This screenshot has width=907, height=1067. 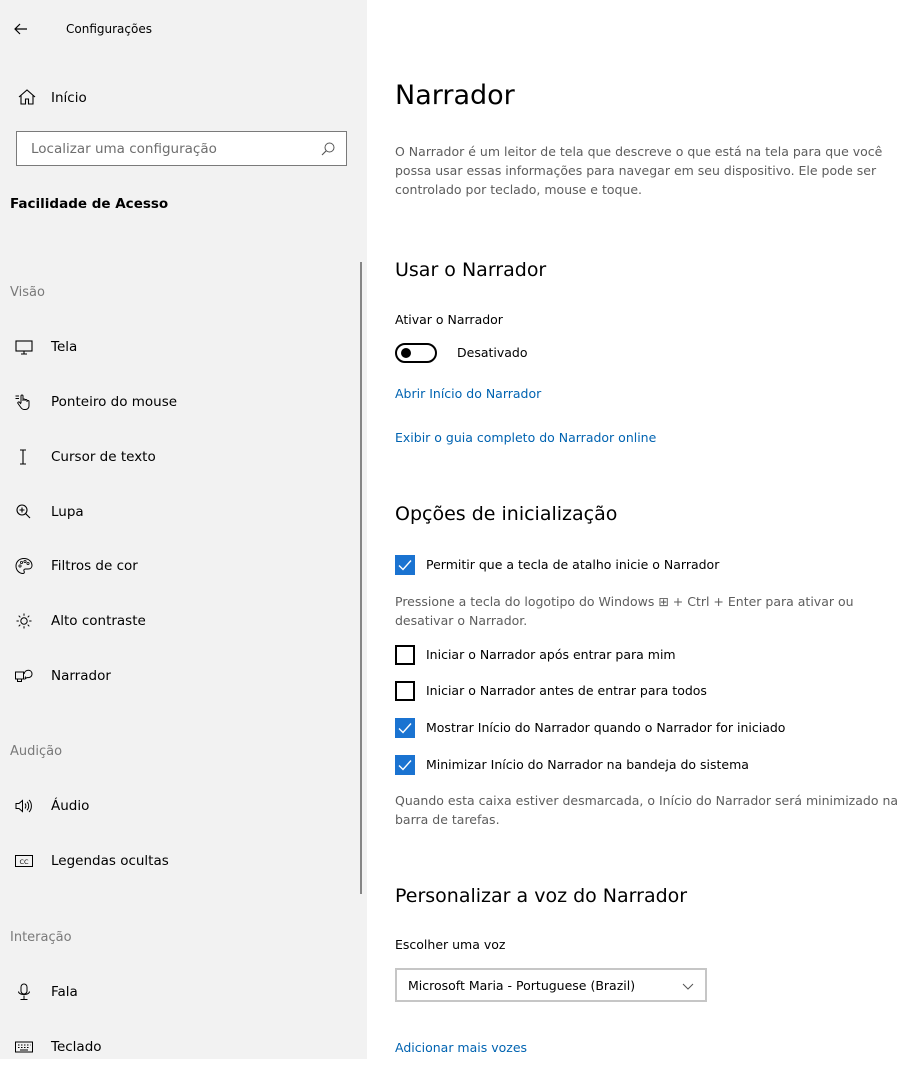 I want to click on sidebar-item-label: Tela, so click(x=64, y=347).